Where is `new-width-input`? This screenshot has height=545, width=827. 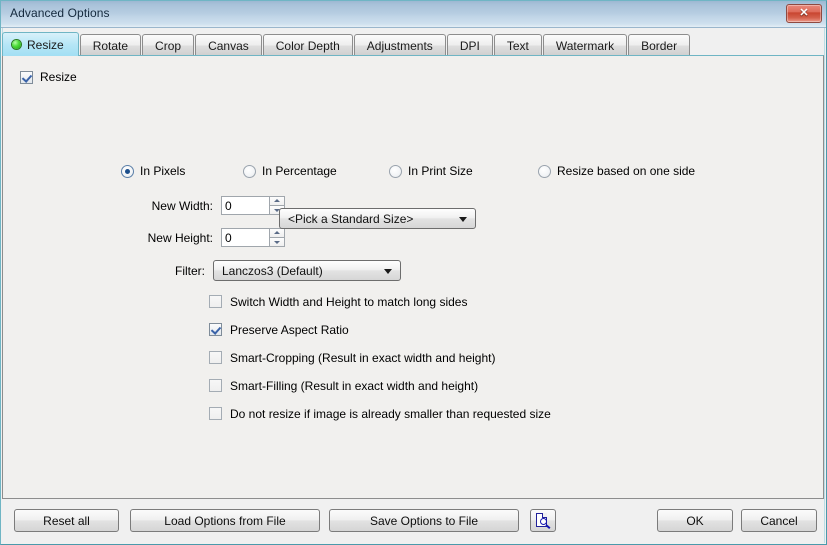
new-width-input is located at coordinates (245, 205).